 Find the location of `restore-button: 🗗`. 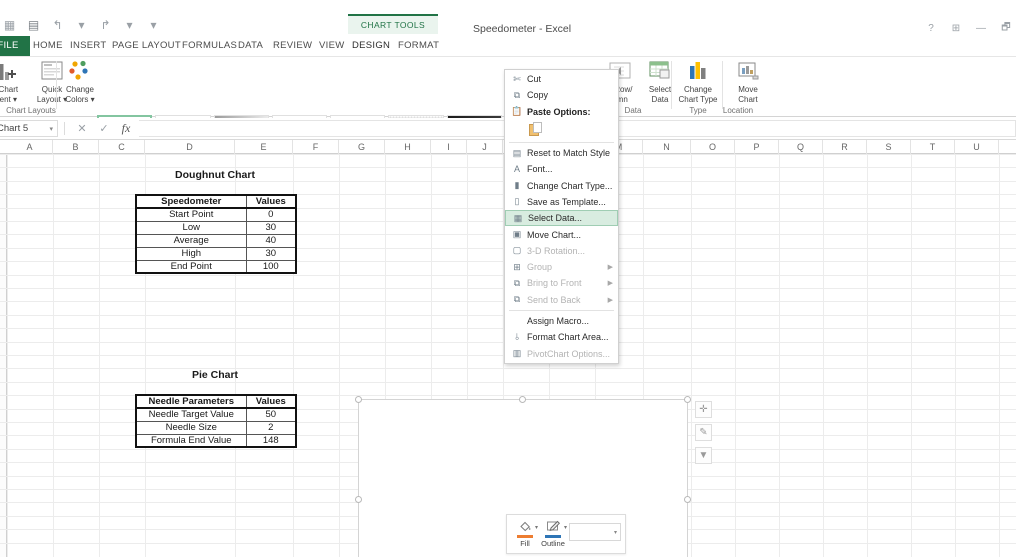

restore-button: 🗗 is located at coordinates (1006, 28).